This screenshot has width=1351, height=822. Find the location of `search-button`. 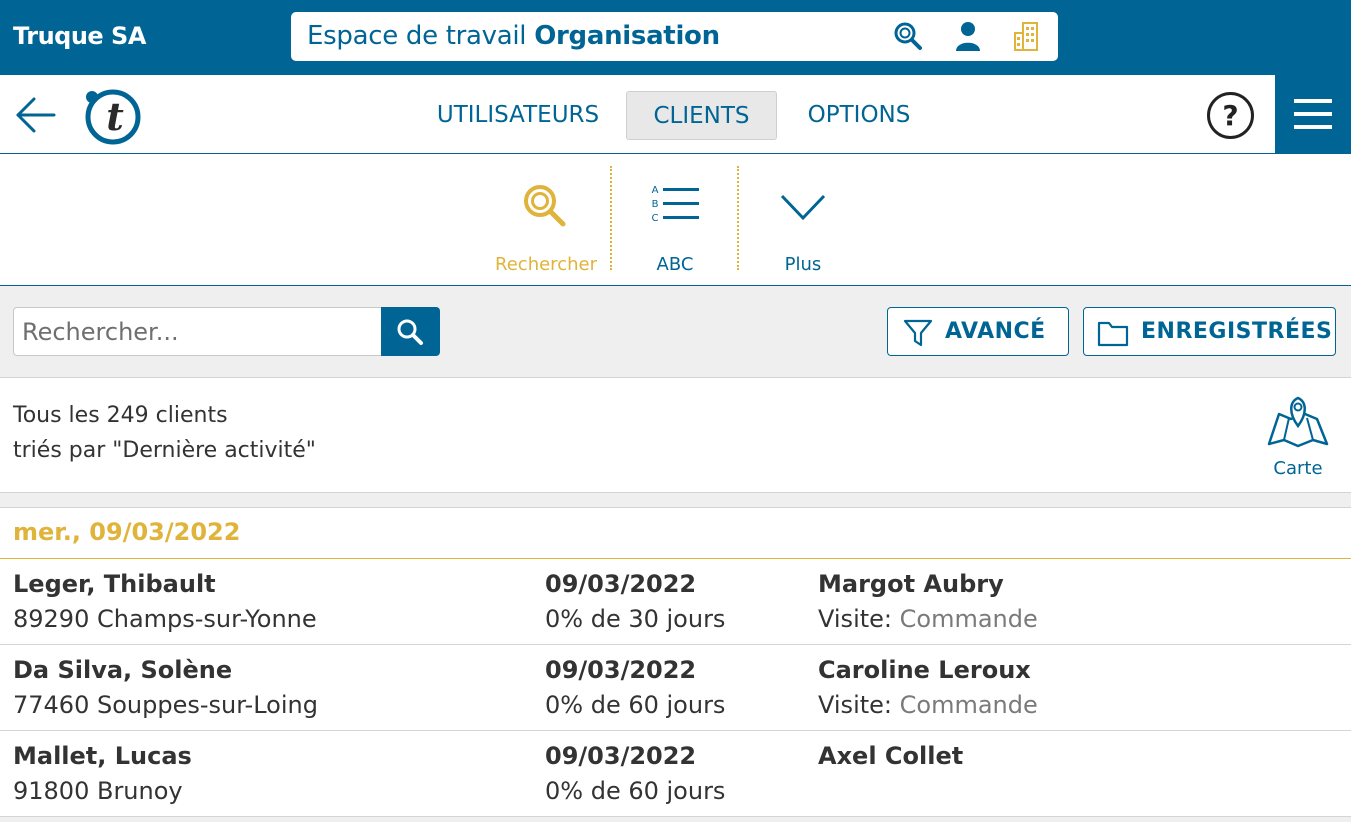

search-button is located at coordinates (410, 331).